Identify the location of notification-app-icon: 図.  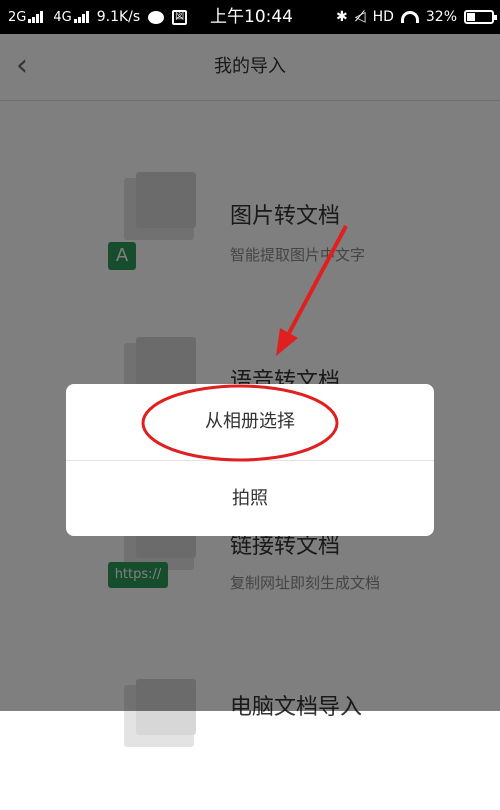
(180, 17).